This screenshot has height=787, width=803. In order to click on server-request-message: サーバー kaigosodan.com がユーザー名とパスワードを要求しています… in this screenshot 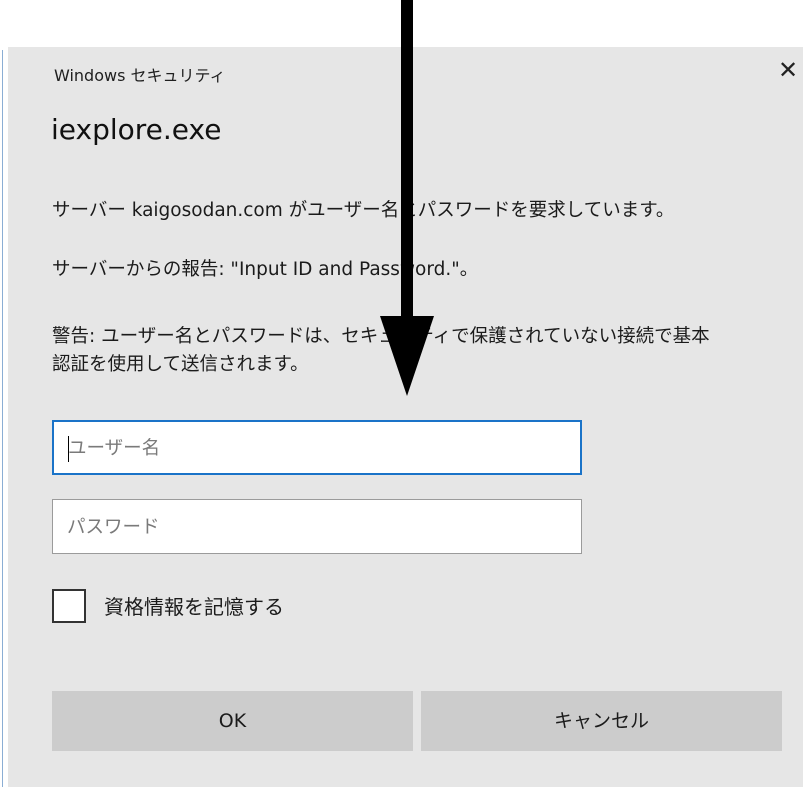, I will do `click(363, 210)`.